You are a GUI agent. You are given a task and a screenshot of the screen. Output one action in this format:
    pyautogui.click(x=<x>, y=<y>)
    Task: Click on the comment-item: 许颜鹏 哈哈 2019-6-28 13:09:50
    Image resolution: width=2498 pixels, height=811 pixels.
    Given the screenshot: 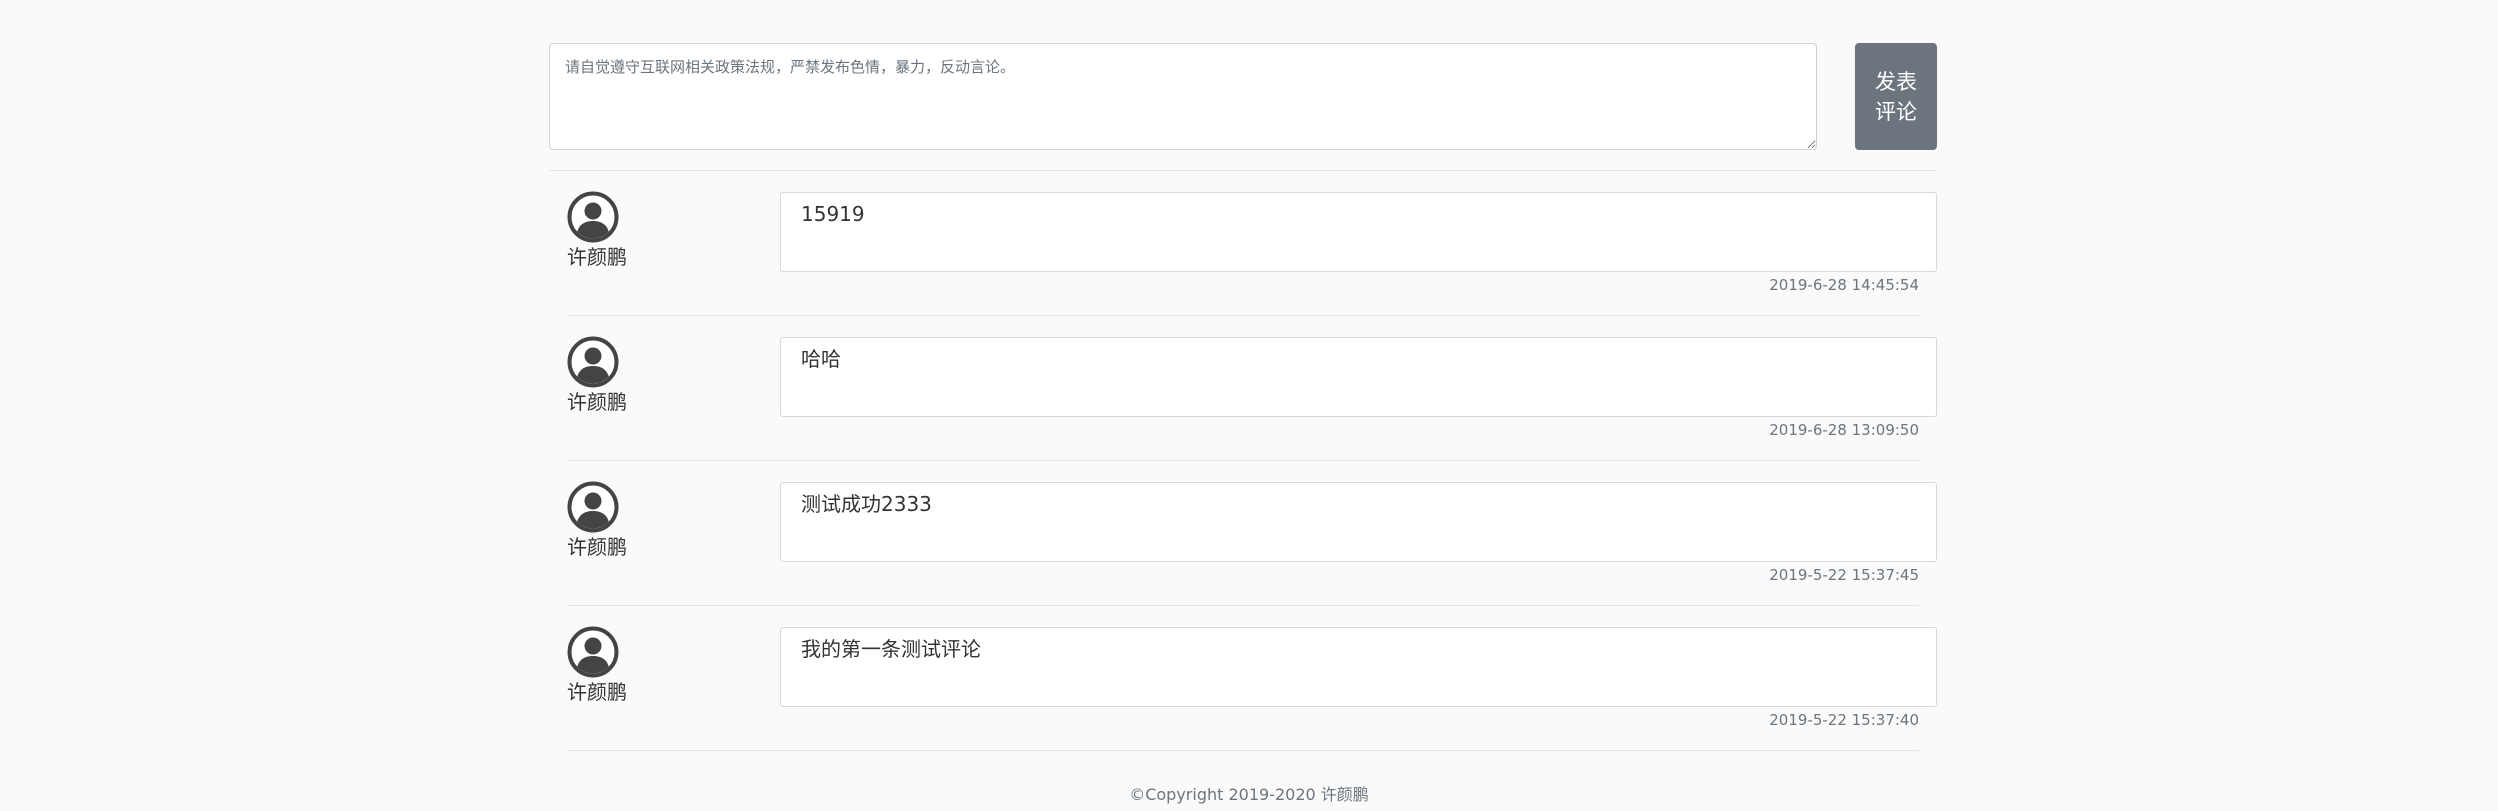 What is the action you would take?
    pyautogui.click(x=1243, y=388)
    